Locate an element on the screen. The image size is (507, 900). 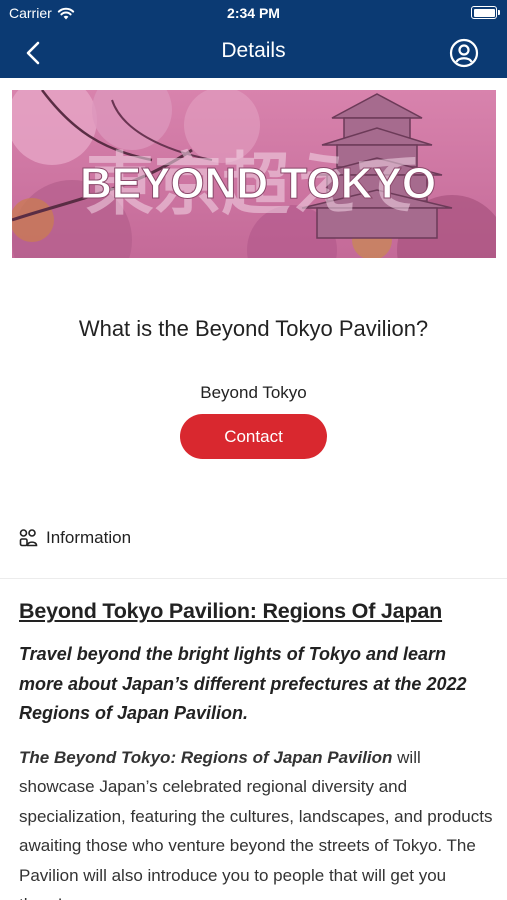
profile-button is located at coordinates (464, 53).